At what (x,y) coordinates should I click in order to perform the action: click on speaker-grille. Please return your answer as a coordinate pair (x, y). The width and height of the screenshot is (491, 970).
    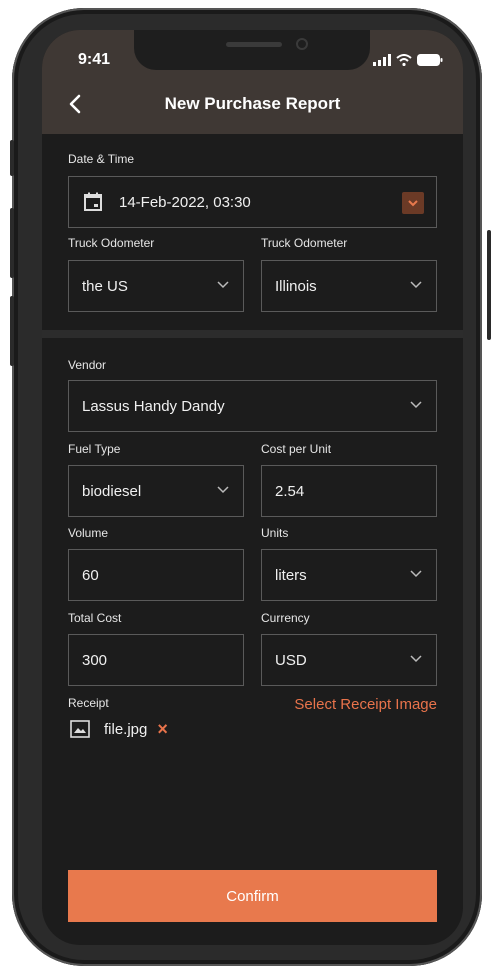
    Looking at the image, I should click on (254, 44).